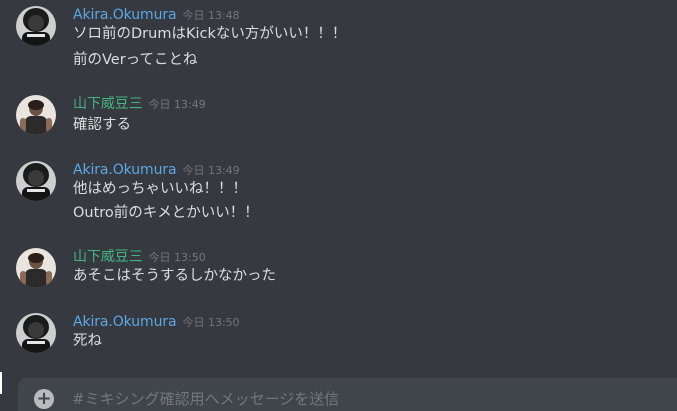  I want to click on timestamp: 今日 13:48, so click(211, 15).